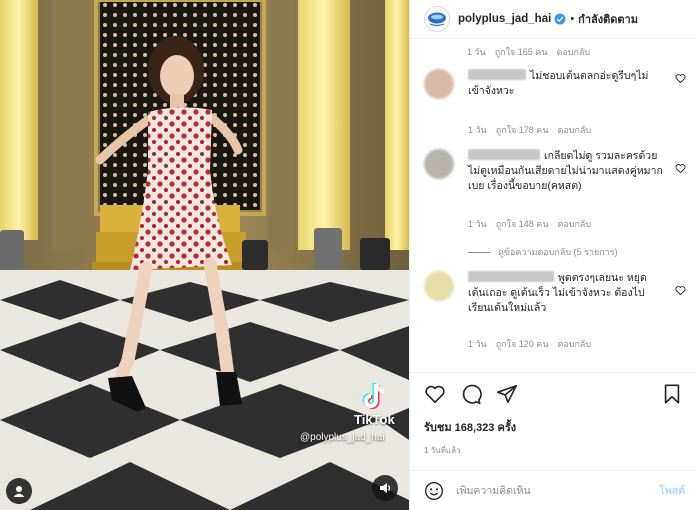 The image size is (696, 510). I want to click on comment-icon, so click(471, 394).